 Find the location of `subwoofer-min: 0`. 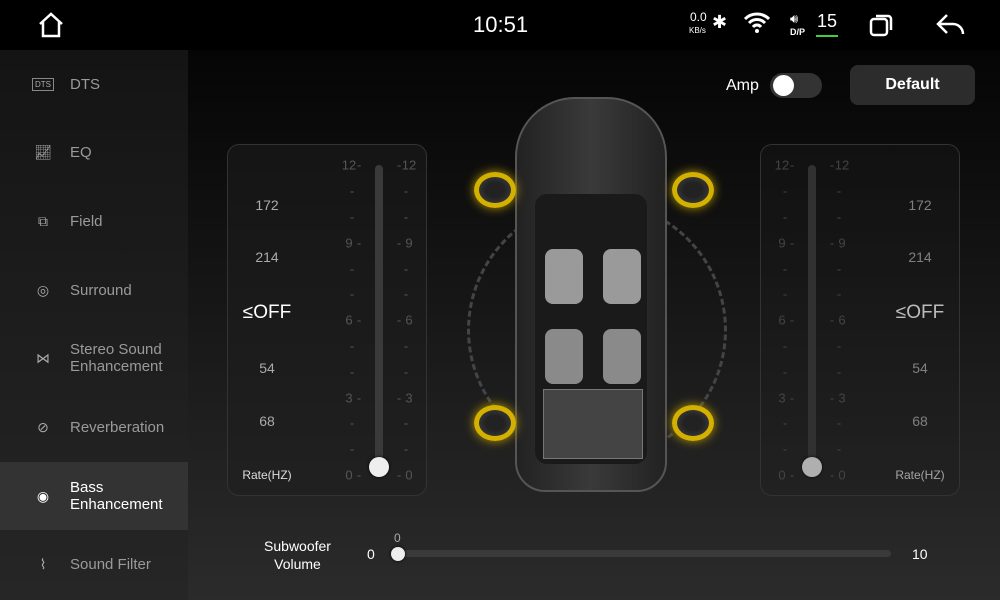

subwoofer-min: 0 is located at coordinates (371, 554).